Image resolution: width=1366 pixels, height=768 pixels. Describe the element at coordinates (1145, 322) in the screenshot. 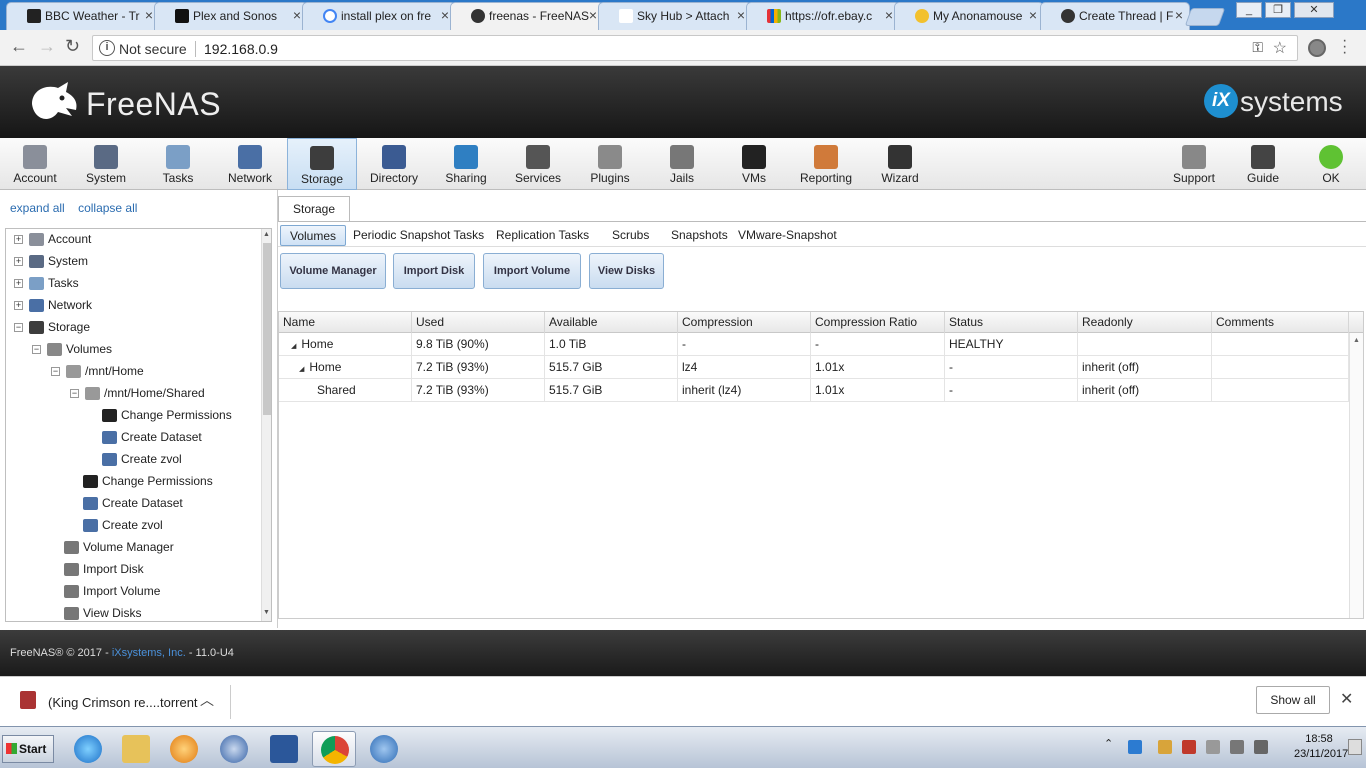

I see `column-header-readonly: Readonly` at that location.